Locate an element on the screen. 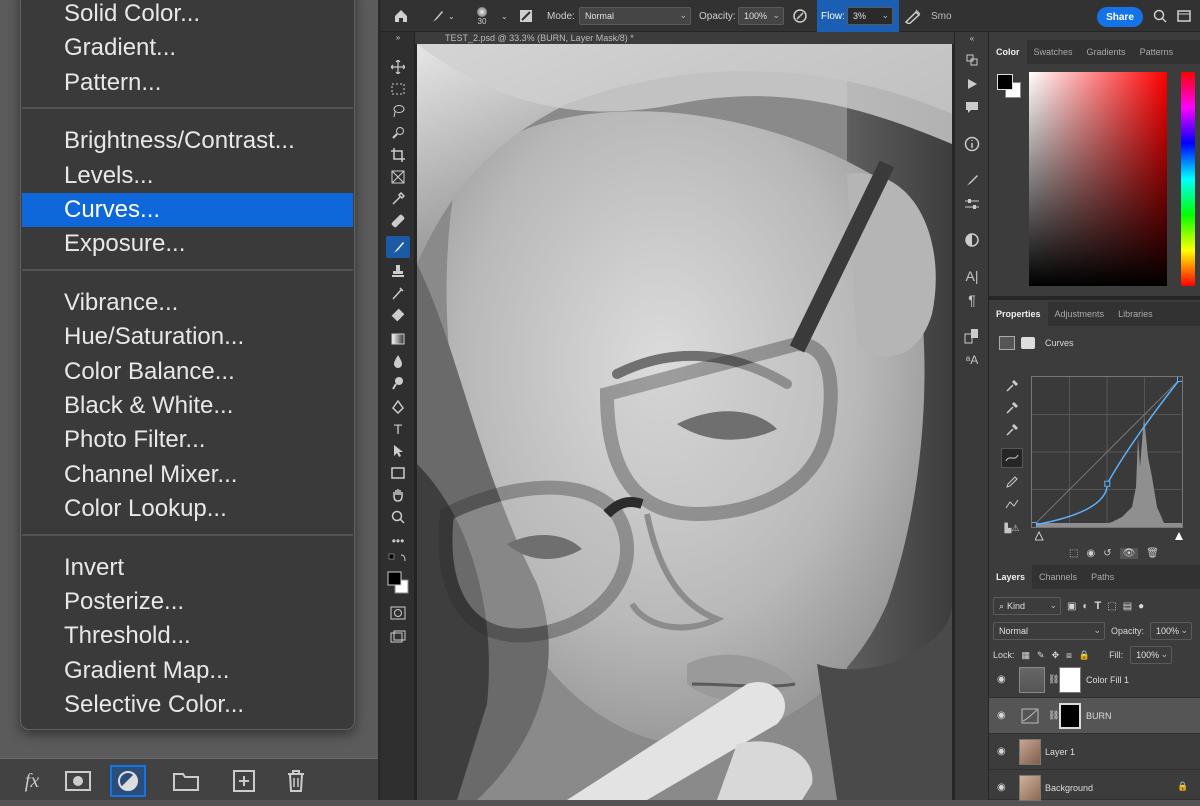 The image size is (1200, 806). view-previous-icon: ◉ is located at coordinates (1090, 553).